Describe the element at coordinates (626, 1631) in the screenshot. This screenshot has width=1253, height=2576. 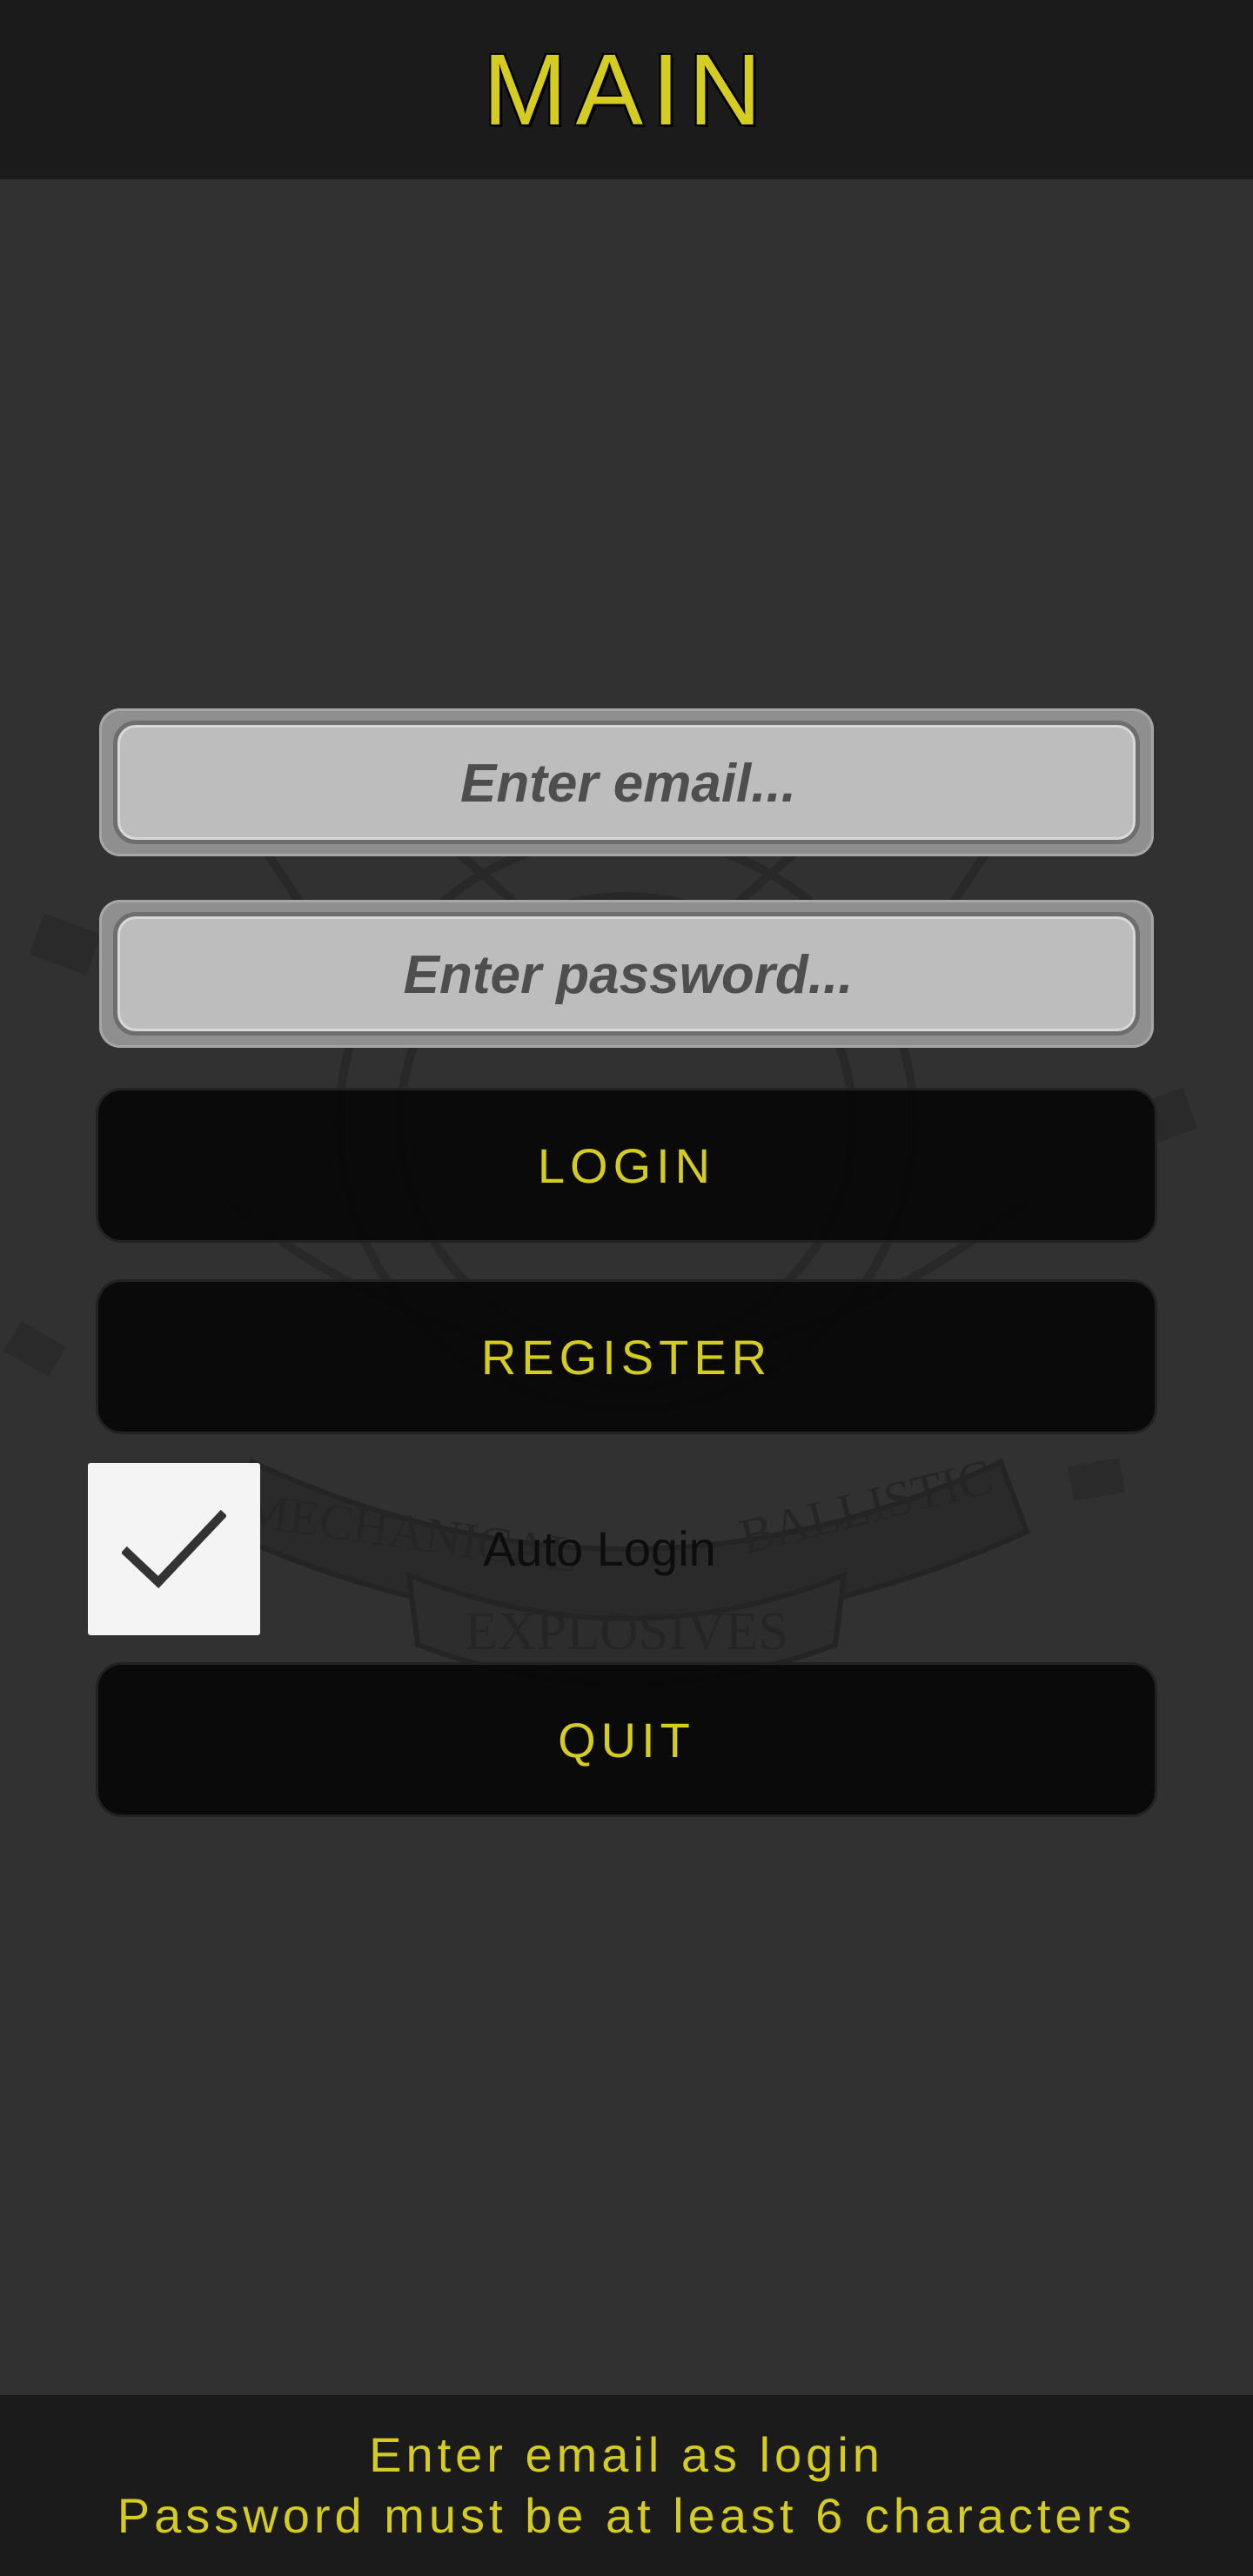
I see `emblem-text-bottom: EXPLOSIVES` at that location.